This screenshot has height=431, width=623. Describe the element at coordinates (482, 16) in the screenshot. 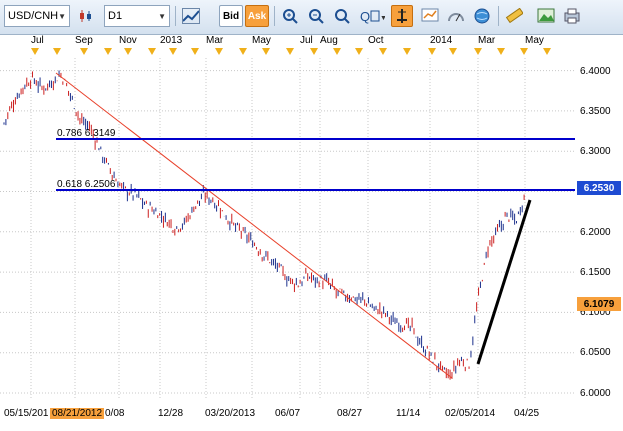

I see `globe-icon` at that location.